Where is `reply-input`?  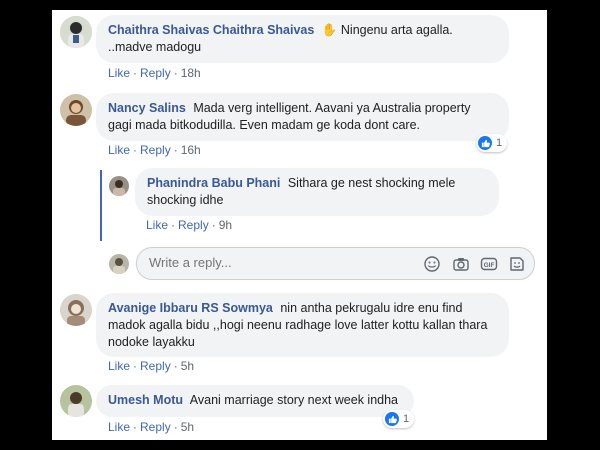 reply-input is located at coordinates (279, 262).